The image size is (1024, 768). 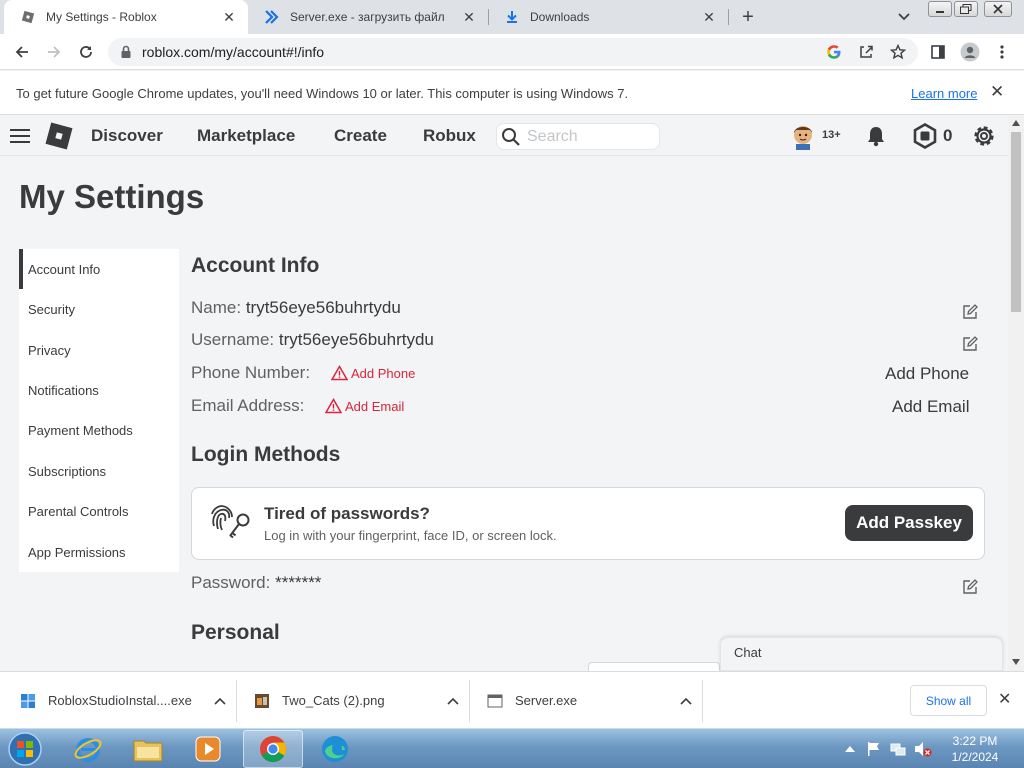 I want to click on edit-username-icon, so click(x=970, y=344).